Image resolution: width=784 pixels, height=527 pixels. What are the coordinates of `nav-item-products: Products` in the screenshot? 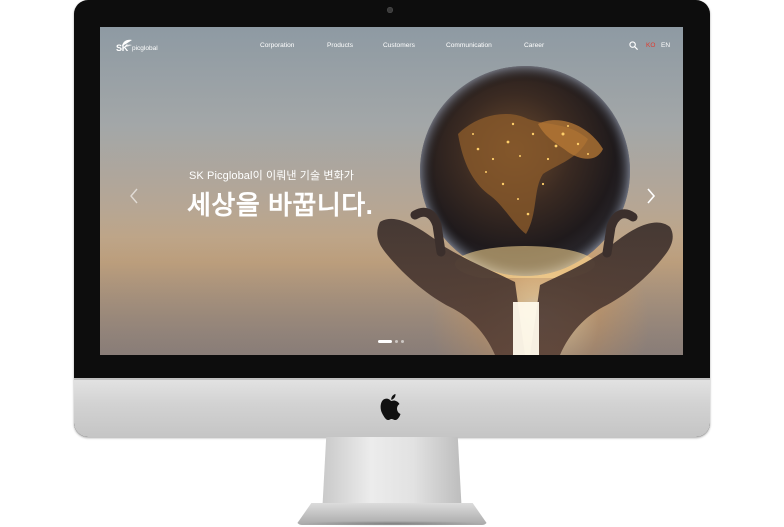 It's located at (340, 45).